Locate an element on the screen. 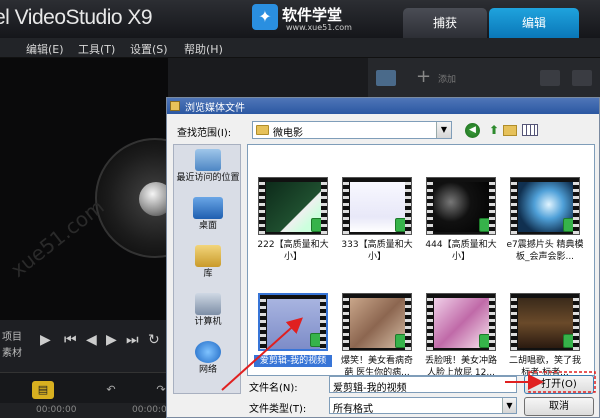 The width and height of the screenshot is (600, 418). menu-help: 帮助(H) is located at coordinates (203, 49).